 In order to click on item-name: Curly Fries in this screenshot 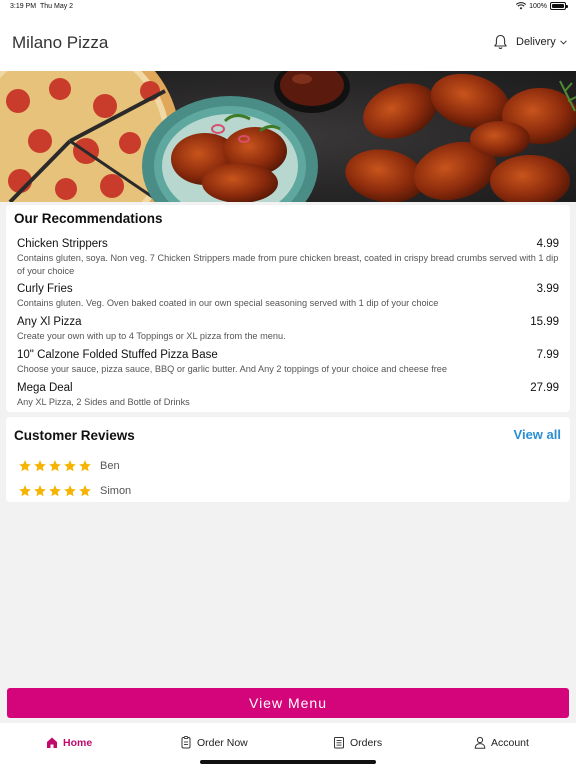, I will do `click(45, 289)`.